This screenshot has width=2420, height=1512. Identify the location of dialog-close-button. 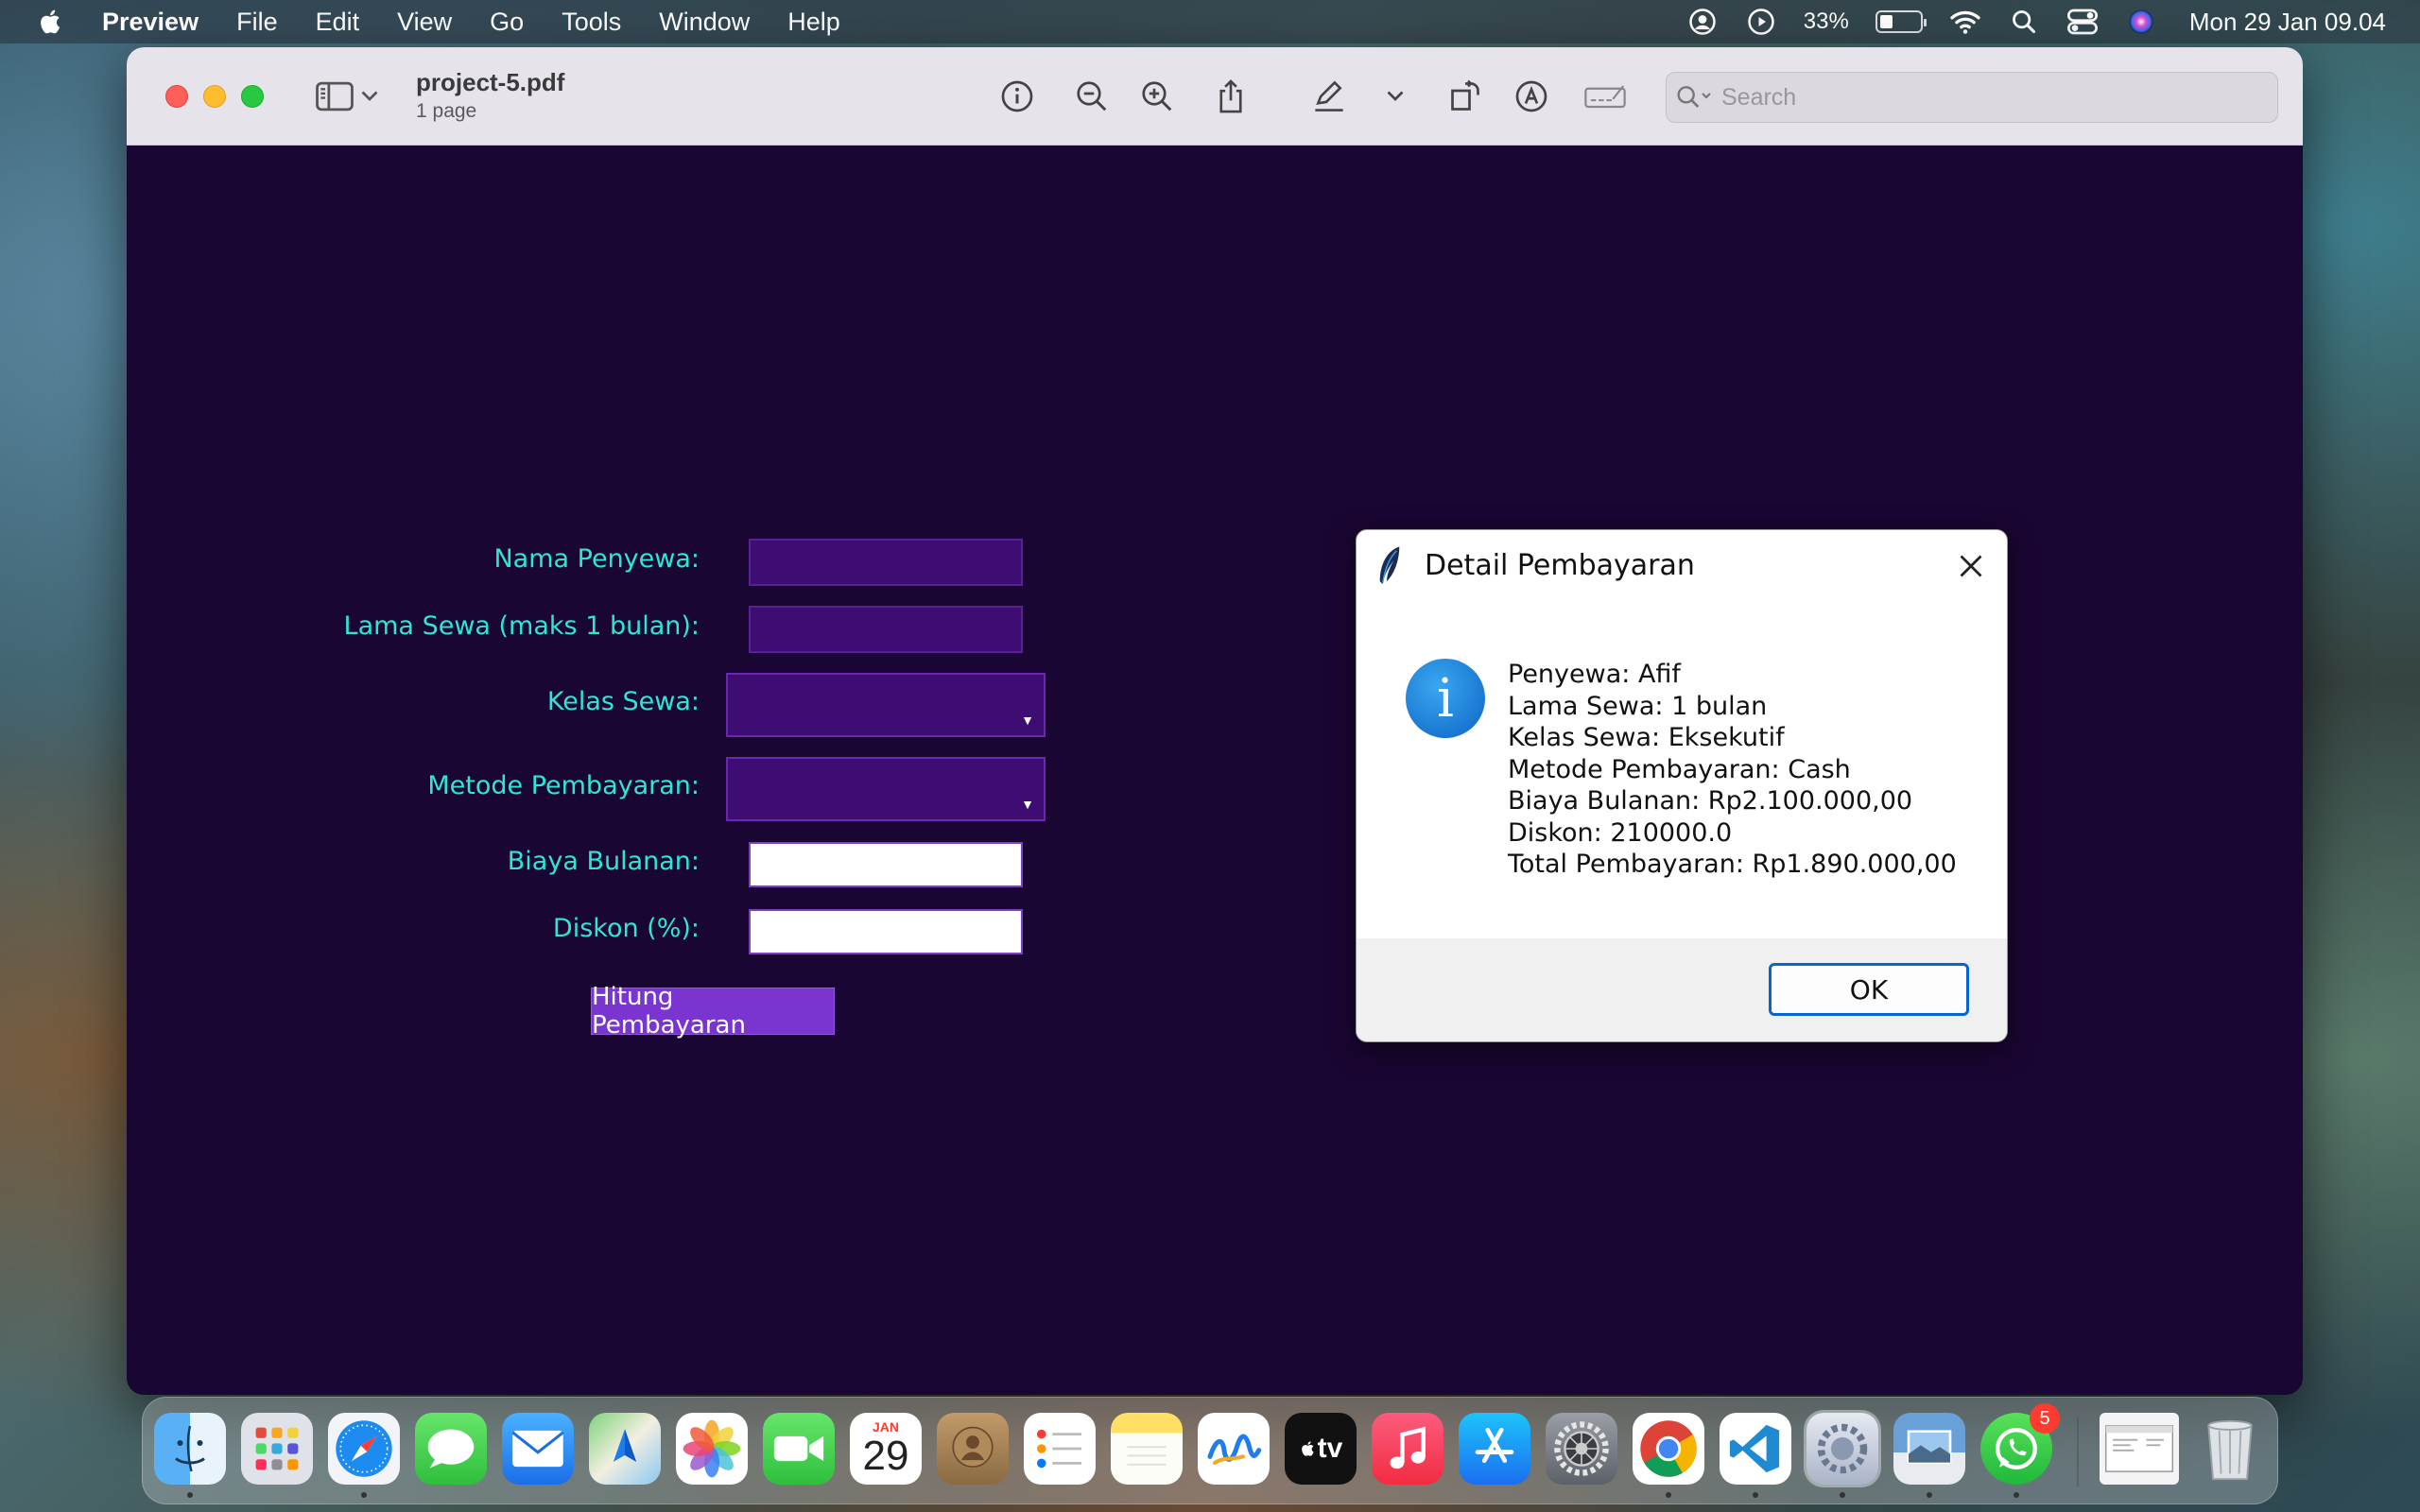
(1971, 566).